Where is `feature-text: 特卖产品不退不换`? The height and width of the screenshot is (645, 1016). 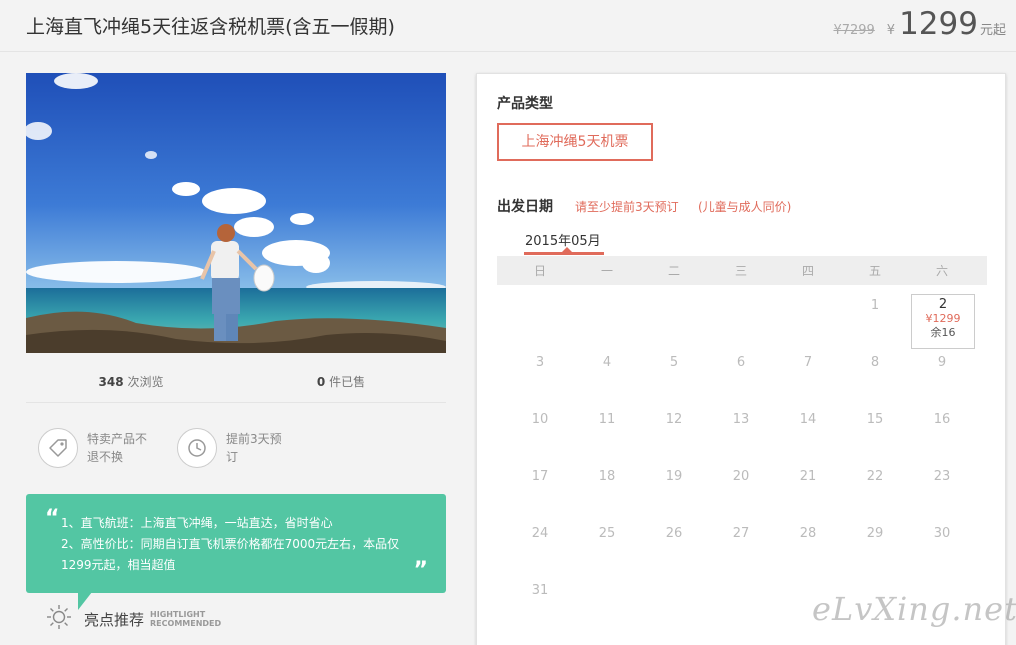
feature-text: 特卖产品不退不换 is located at coordinates (117, 448).